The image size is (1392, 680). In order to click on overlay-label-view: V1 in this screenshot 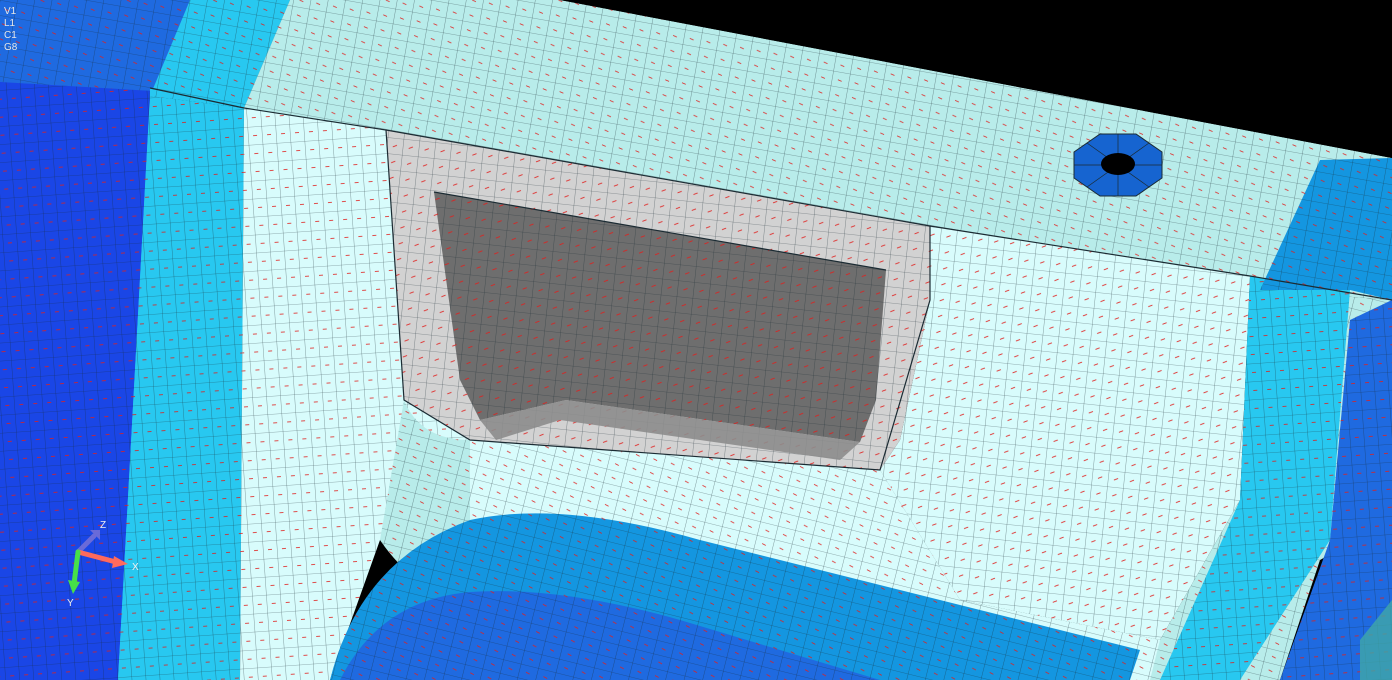, I will do `click(10, 11)`.